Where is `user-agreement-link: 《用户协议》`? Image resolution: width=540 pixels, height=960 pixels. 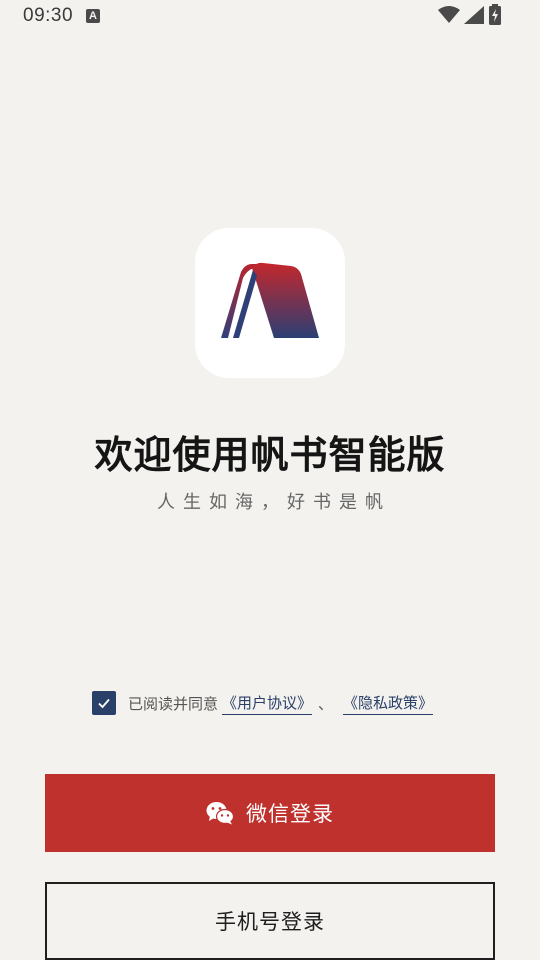 user-agreement-link: 《用户协议》 is located at coordinates (267, 703).